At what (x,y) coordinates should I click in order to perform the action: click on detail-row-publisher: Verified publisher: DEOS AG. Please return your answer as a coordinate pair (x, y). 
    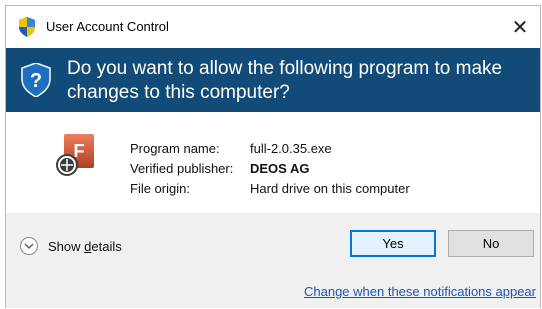
    Looking at the image, I should click on (270, 169).